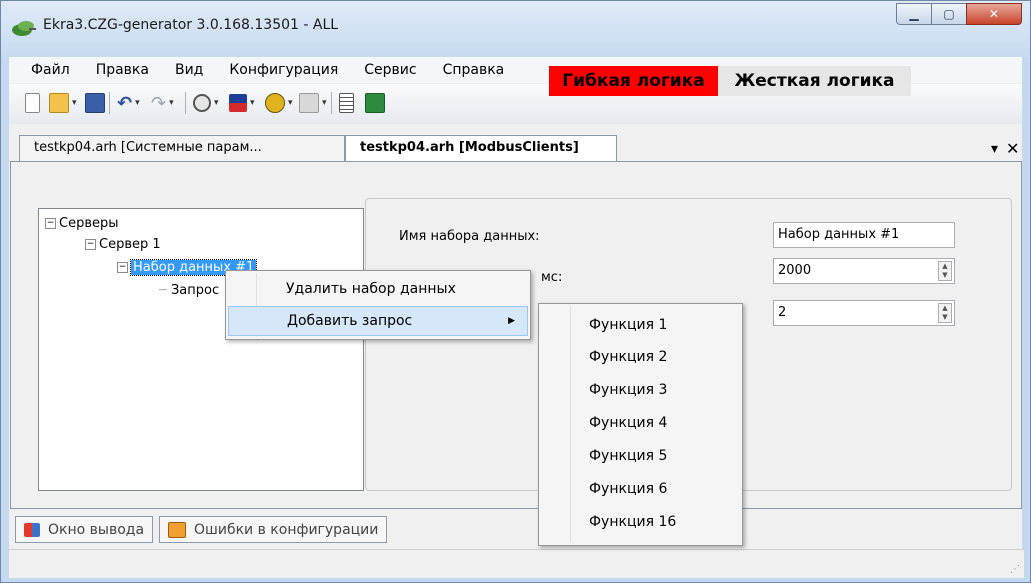 Image resolution: width=1031 pixels, height=583 pixels. I want to click on bottom-tabs: Окно вывода Ошибки в конфигурации, so click(204, 529).